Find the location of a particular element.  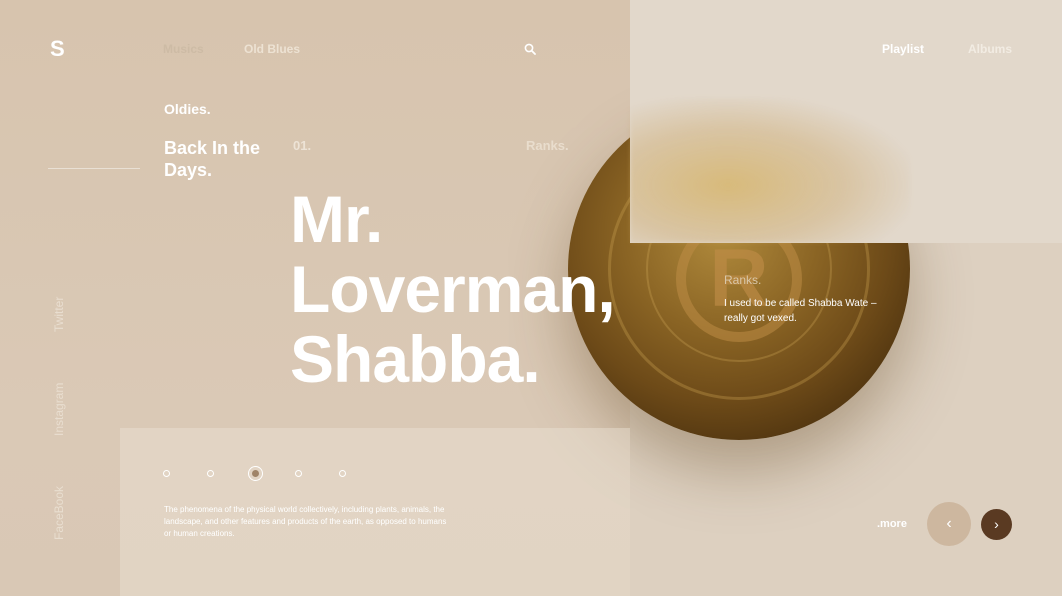

chevron-left-icon: ‹ is located at coordinates (949, 523).